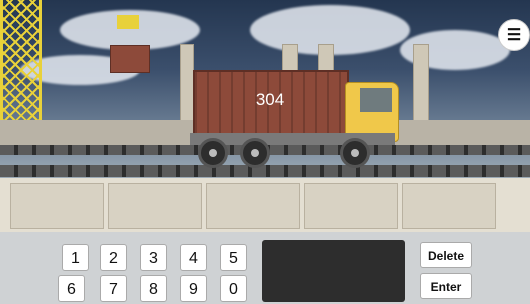 Image resolution: width=530 pixels, height=304 pixels. I want to click on key-2: 2, so click(113, 257).